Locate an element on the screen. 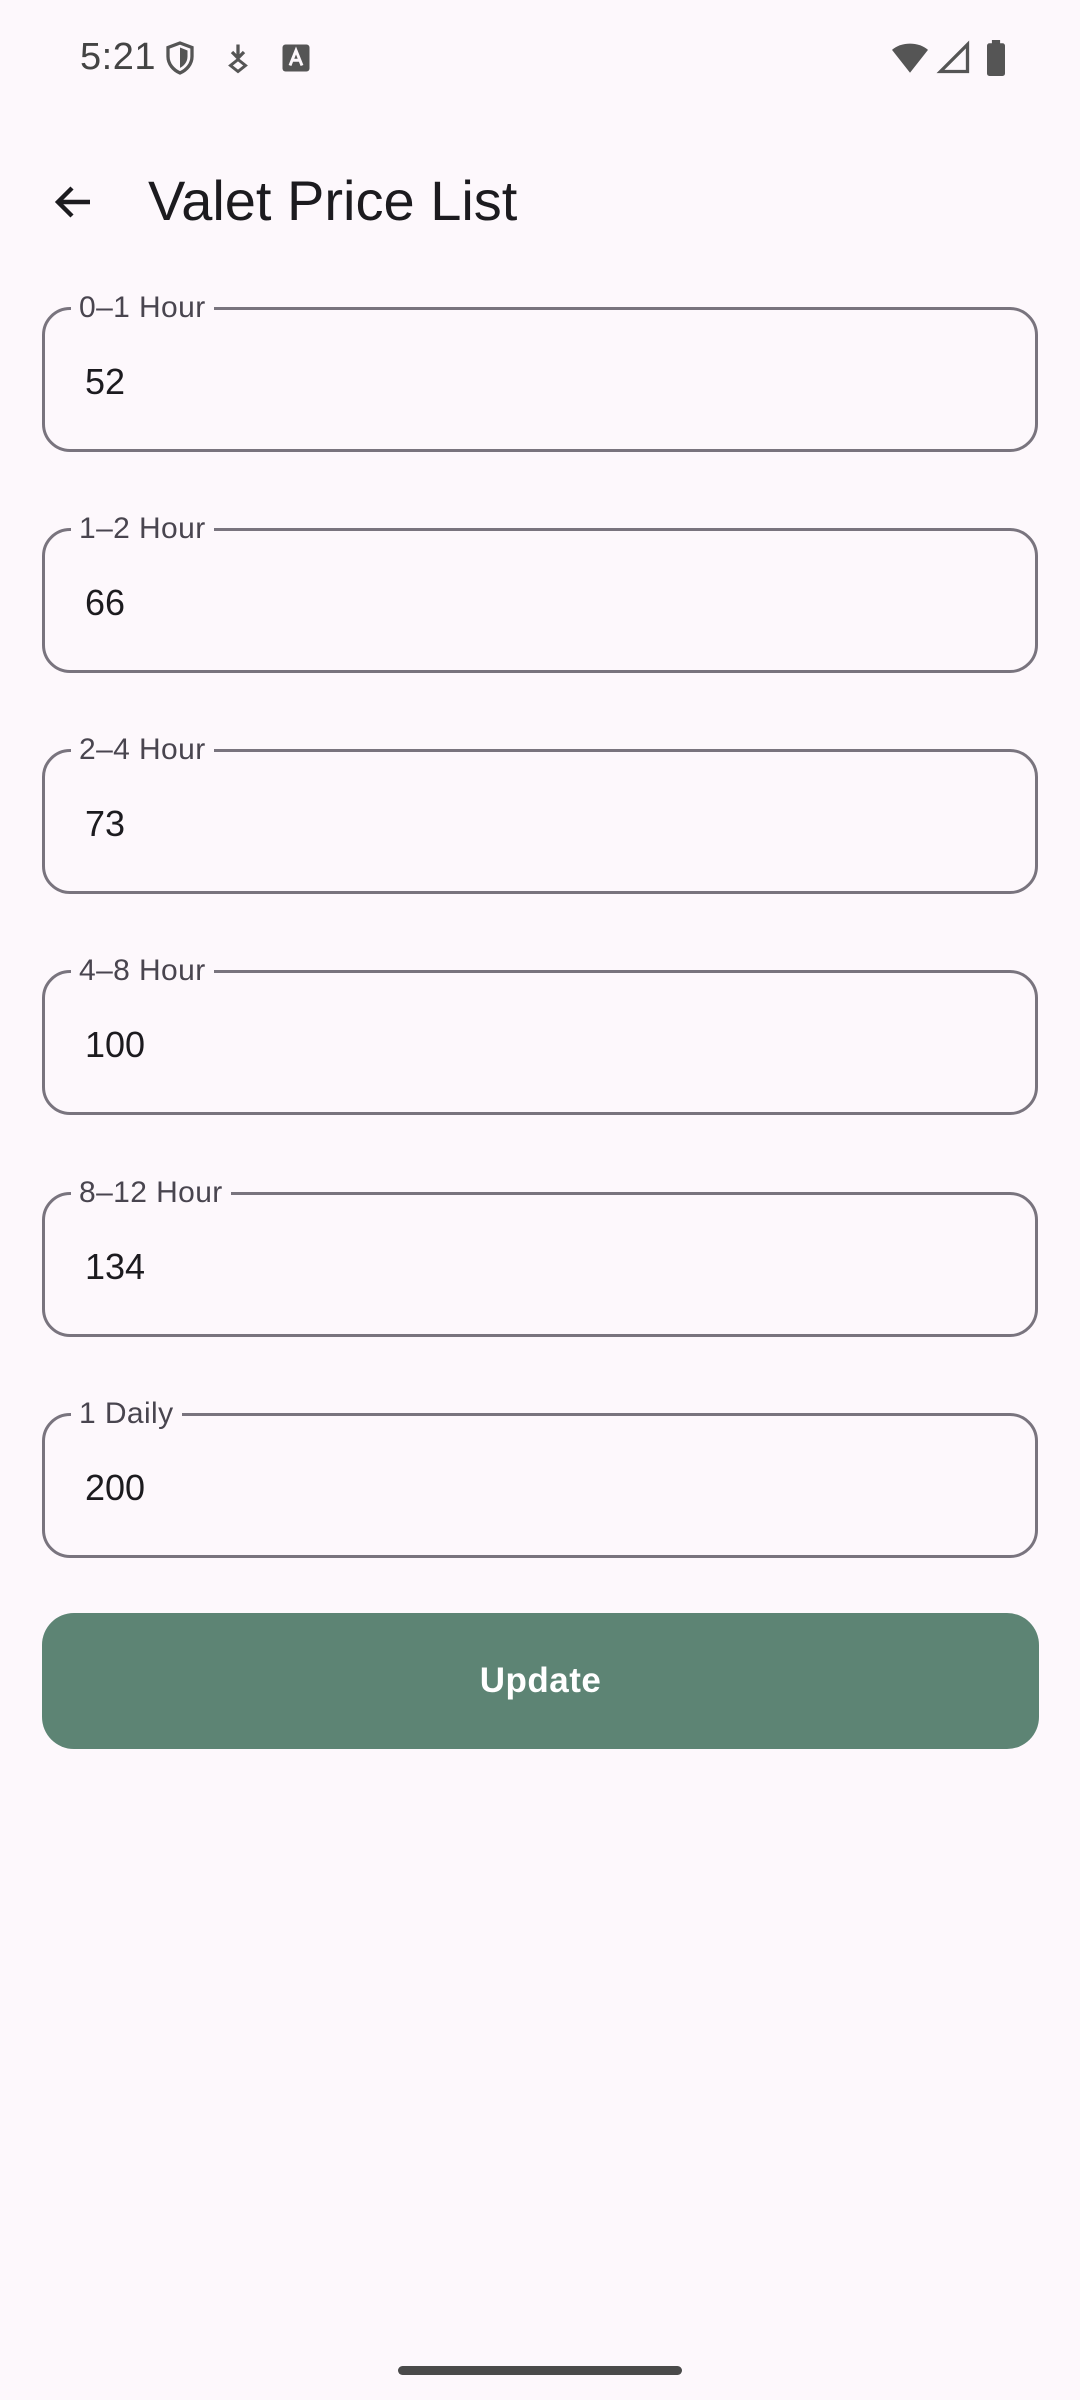  price-field-1-2-hour: 1–2 Hour is located at coordinates (540, 592).